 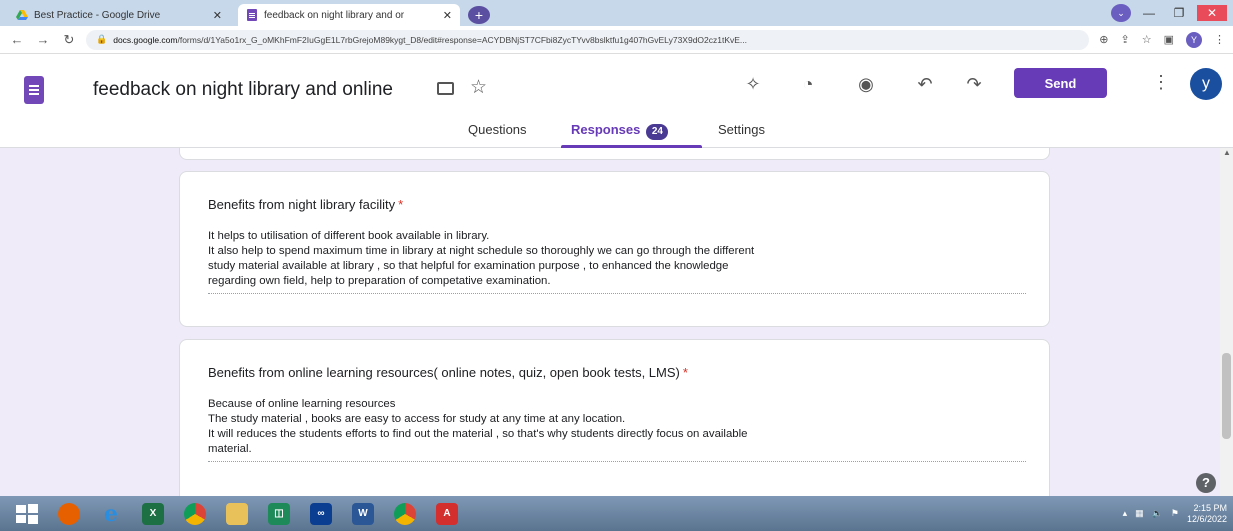 I want to click on profile-avatar: Y, so click(x=1194, y=39).